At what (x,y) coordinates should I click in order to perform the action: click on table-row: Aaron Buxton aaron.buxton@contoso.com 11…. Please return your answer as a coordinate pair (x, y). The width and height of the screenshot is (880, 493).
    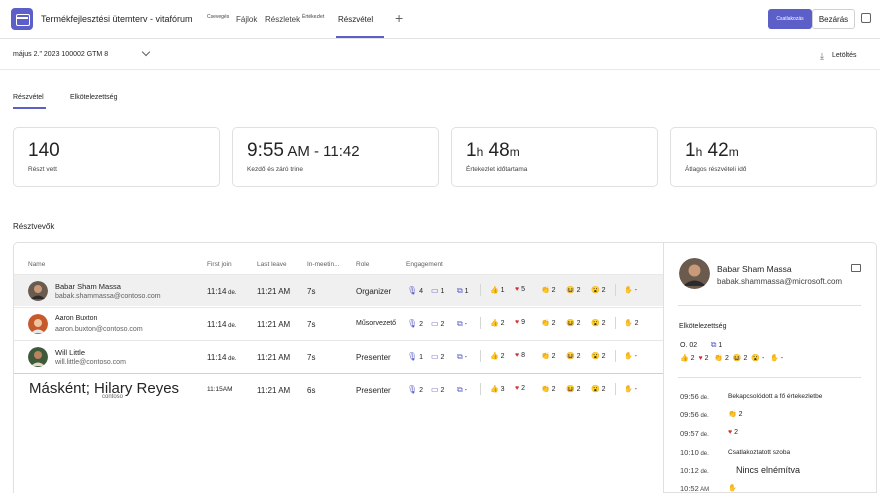
    Looking at the image, I should click on (338, 323).